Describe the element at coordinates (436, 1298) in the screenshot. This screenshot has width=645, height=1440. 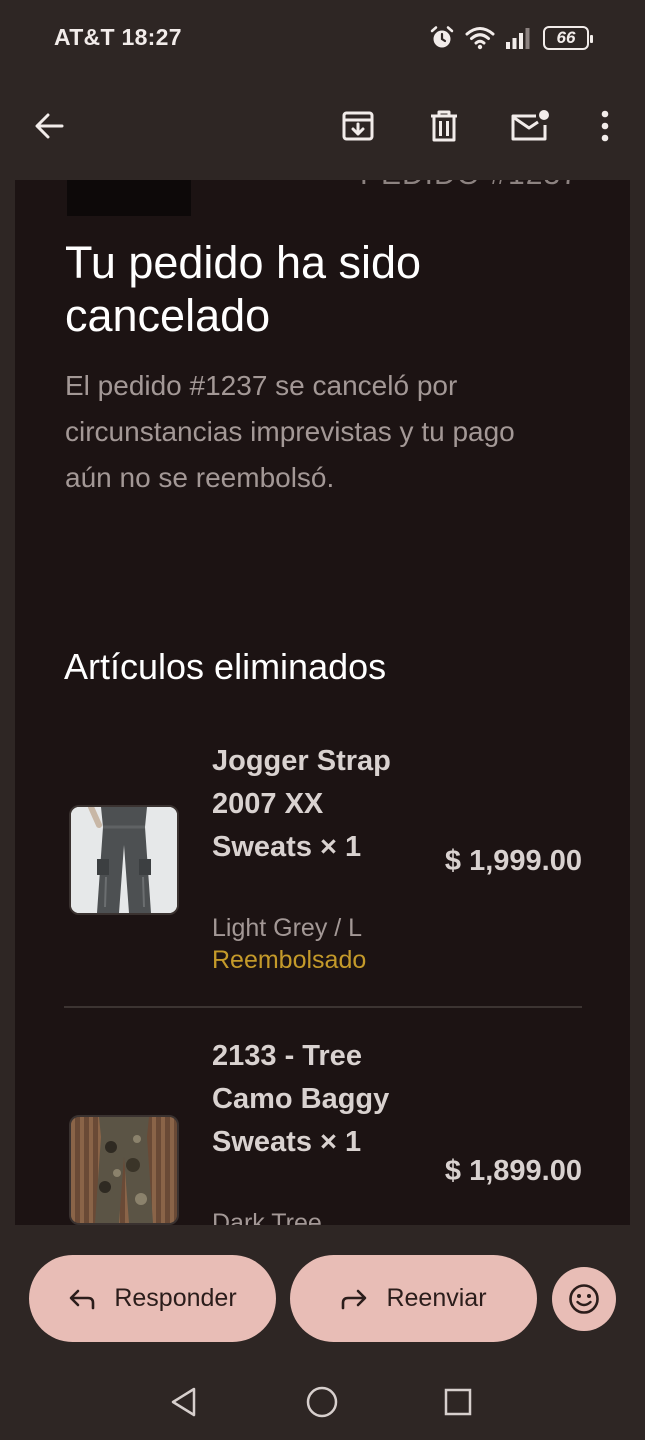
I see `forward-label: Reenviar` at that location.